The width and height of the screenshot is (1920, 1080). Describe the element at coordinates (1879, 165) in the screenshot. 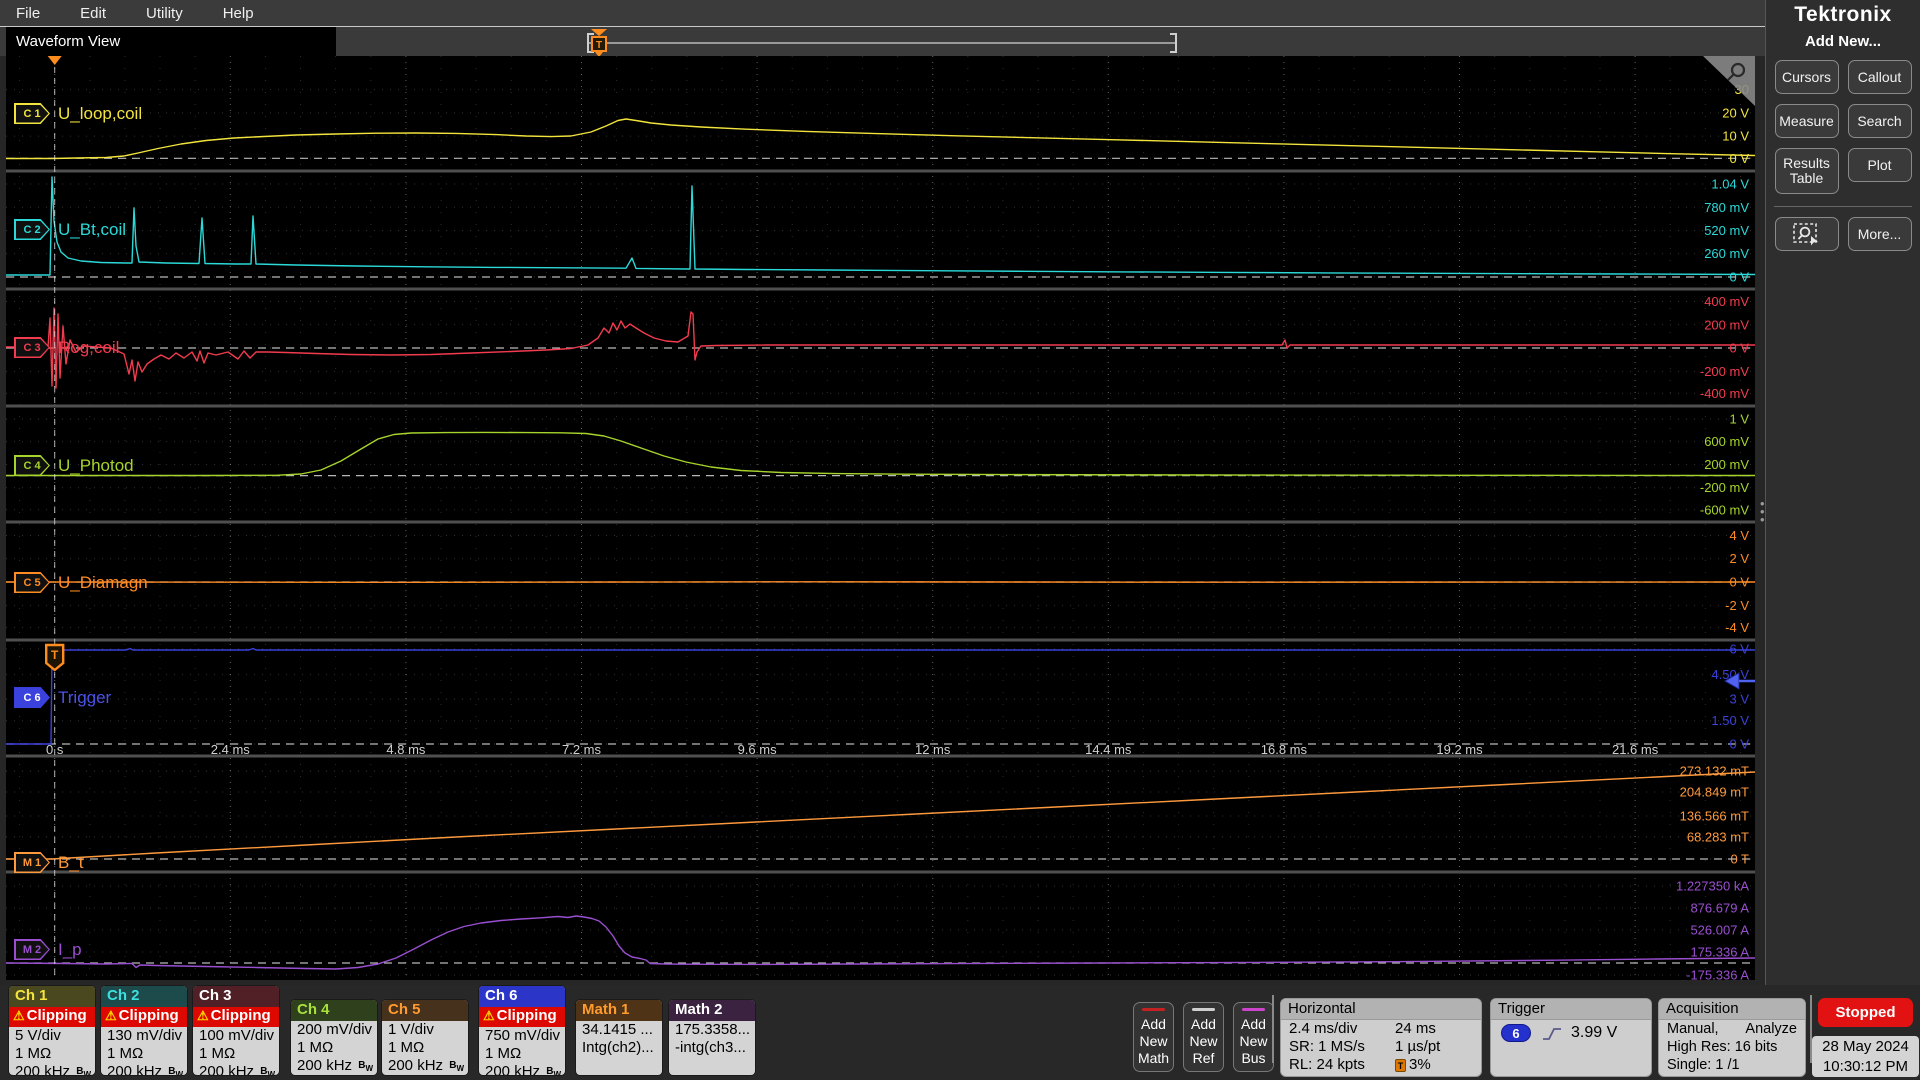

I see `plot-button: Plot` at that location.